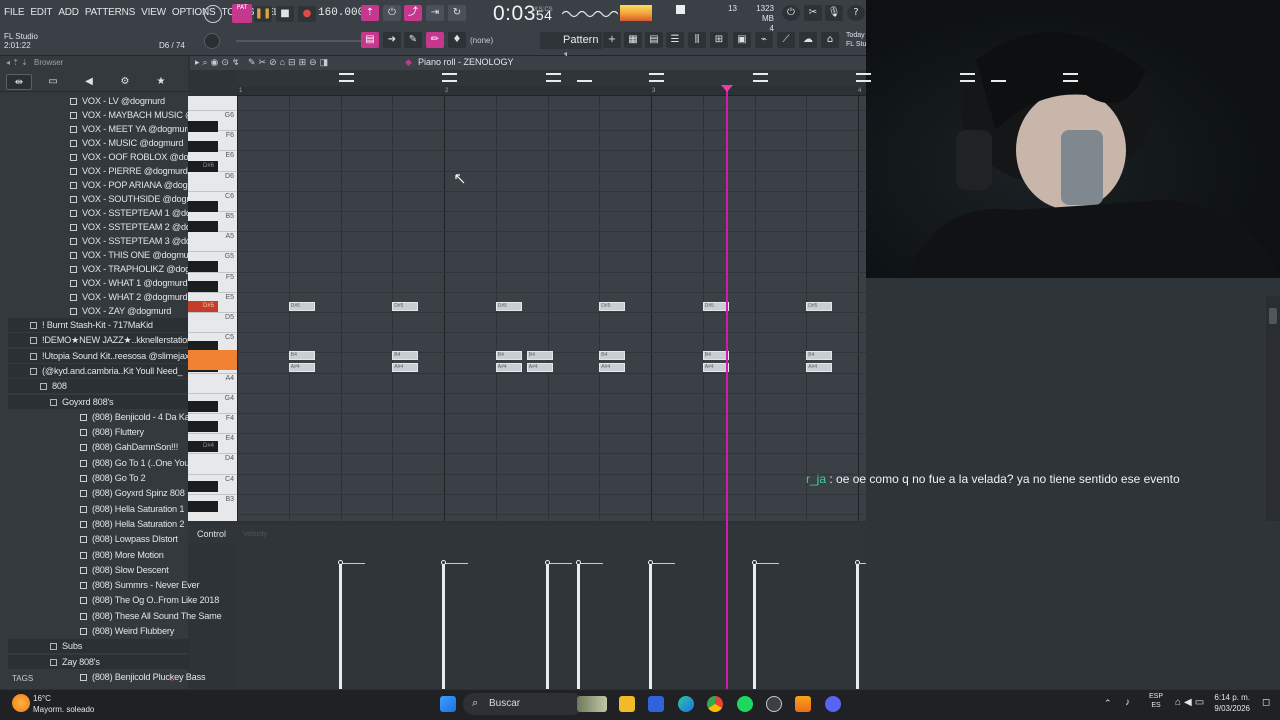 The height and width of the screenshot is (720, 1280). Describe the element at coordinates (172, 679) in the screenshot. I see `tag-search-icon: ⌕` at that location.